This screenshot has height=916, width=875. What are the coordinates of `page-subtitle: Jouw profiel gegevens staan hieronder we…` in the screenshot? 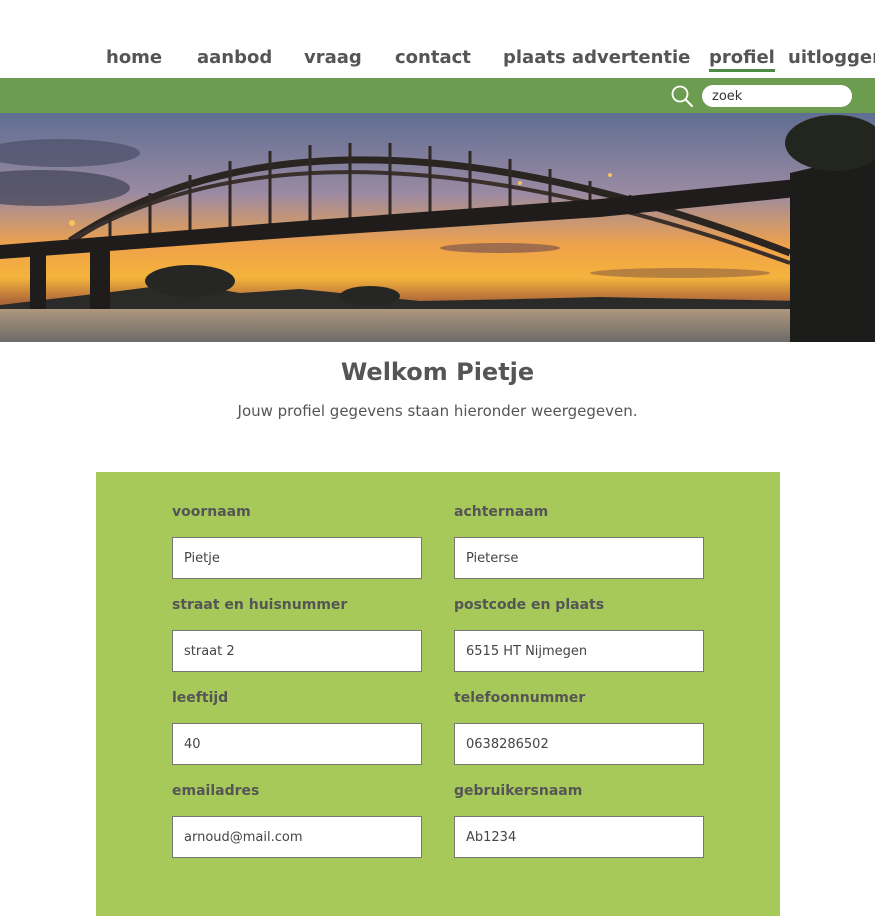 It's located at (437, 411).